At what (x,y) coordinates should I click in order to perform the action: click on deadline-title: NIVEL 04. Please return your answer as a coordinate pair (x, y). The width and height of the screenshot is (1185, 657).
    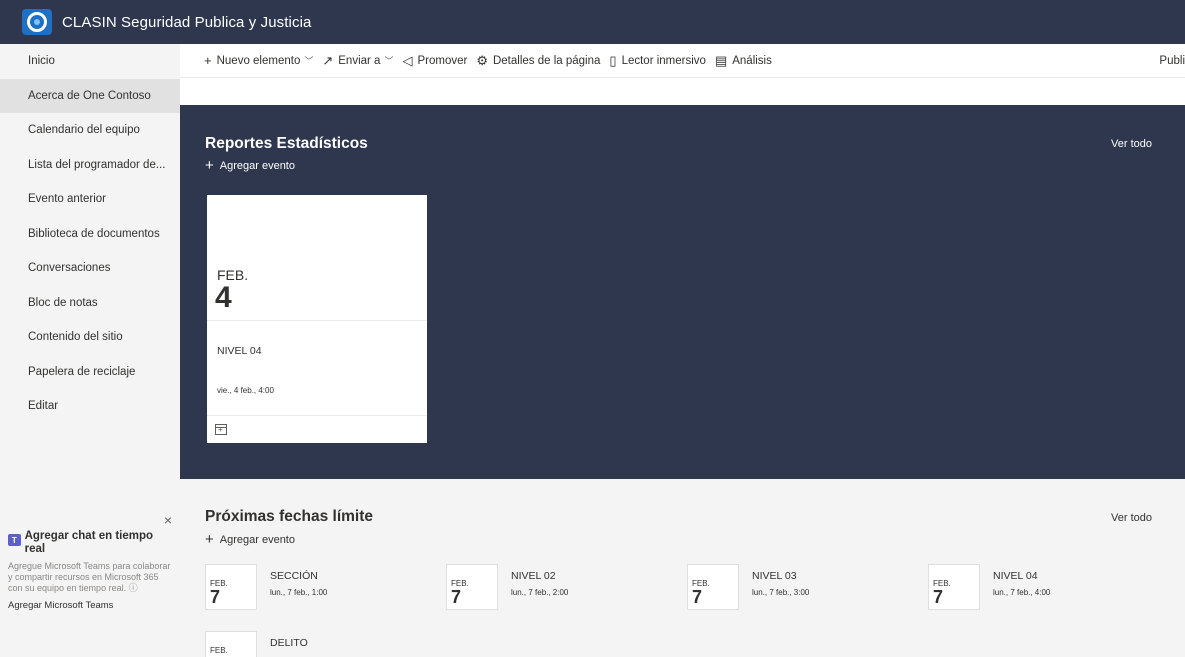
    Looking at the image, I should click on (1015, 576).